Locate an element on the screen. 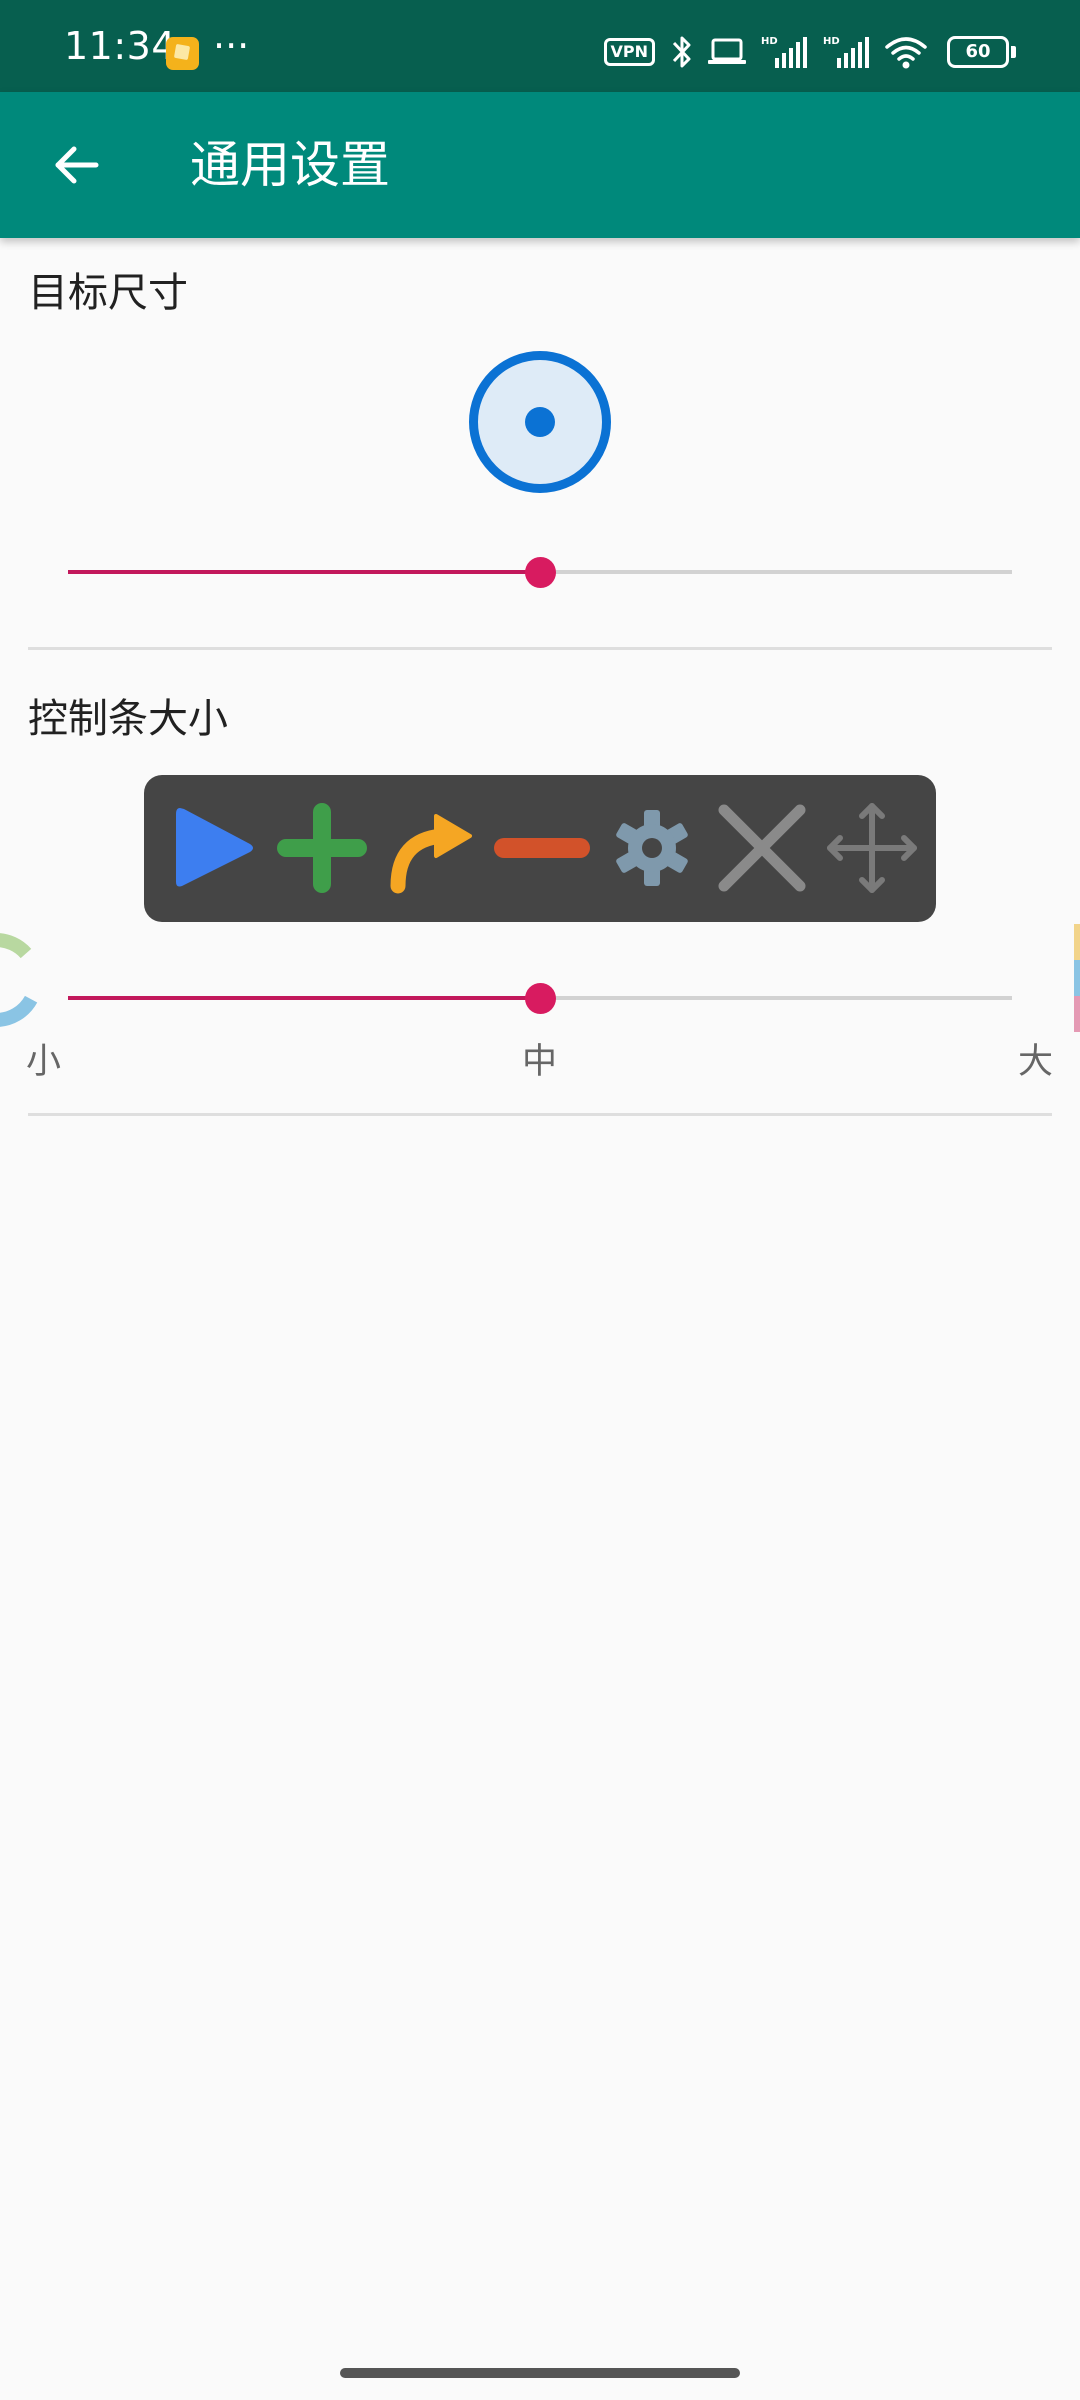 This screenshot has height=2400, width=1080. plus-icon is located at coordinates (322, 848).